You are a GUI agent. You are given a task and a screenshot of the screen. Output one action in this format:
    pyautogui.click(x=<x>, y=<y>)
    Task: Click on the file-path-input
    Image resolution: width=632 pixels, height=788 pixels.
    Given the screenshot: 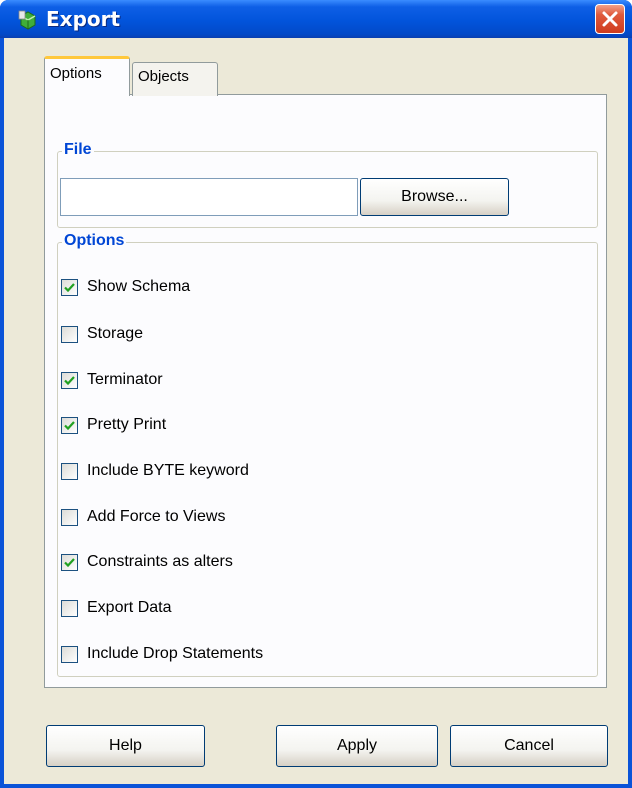 What is the action you would take?
    pyautogui.click(x=209, y=197)
    